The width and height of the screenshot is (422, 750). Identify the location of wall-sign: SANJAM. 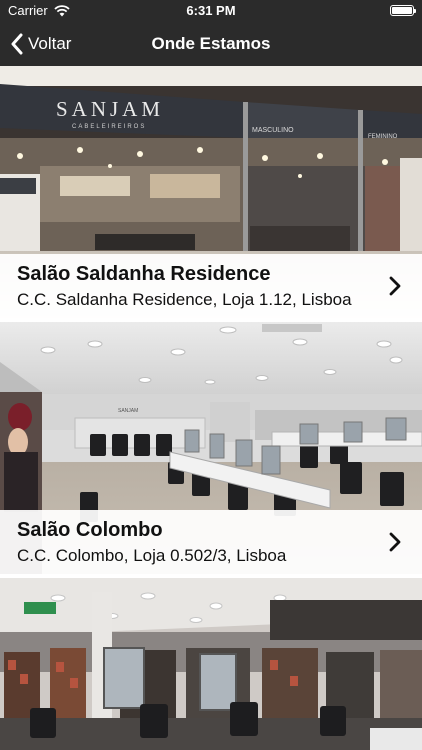
(128, 411).